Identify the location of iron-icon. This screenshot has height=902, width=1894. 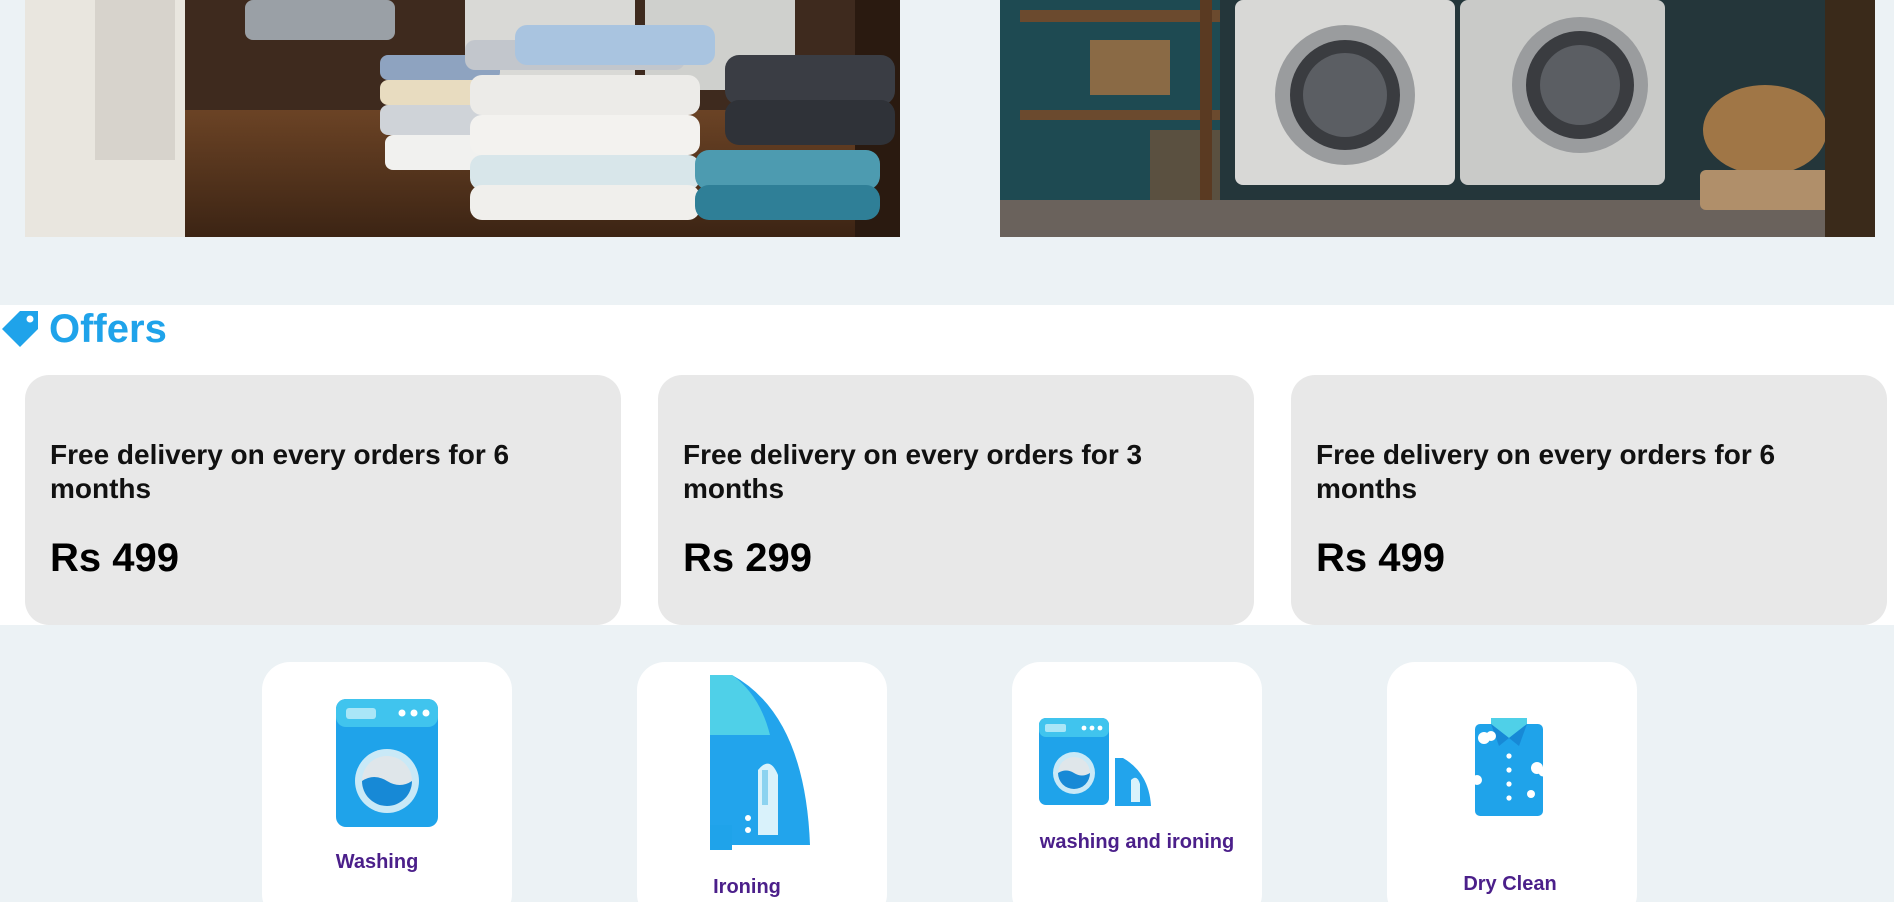
(761, 764).